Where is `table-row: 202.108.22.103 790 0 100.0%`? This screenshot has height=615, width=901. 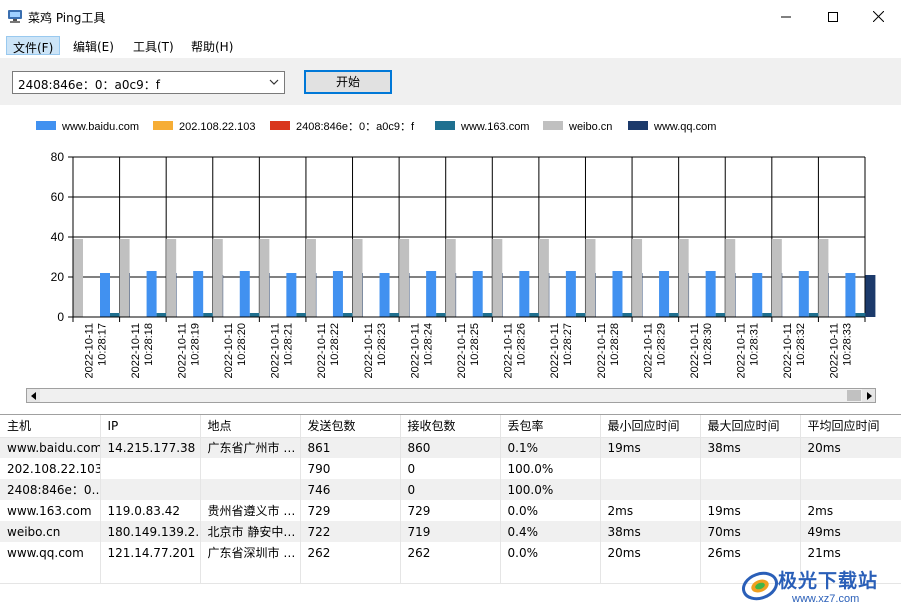
table-row: 202.108.22.103 790 0 100.0% is located at coordinates (450, 468).